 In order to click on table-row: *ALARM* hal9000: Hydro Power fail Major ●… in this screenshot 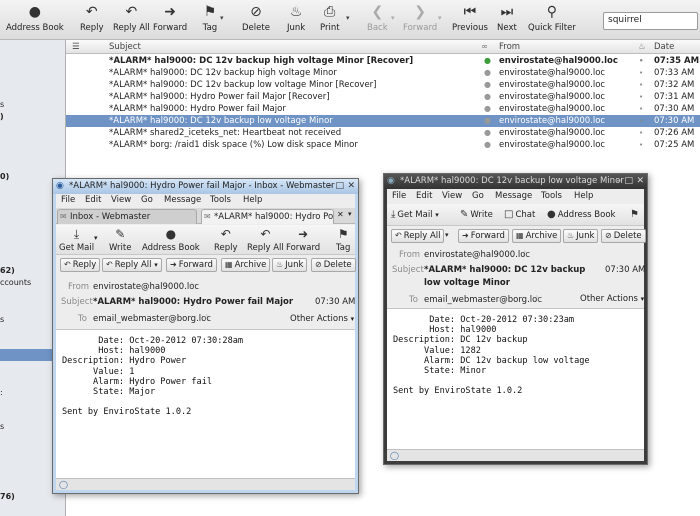, I will do `click(383, 109)`.